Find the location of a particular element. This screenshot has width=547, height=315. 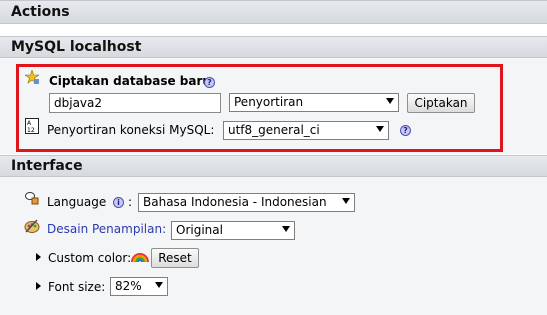

language-colon: : is located at coordinates (130, 202).